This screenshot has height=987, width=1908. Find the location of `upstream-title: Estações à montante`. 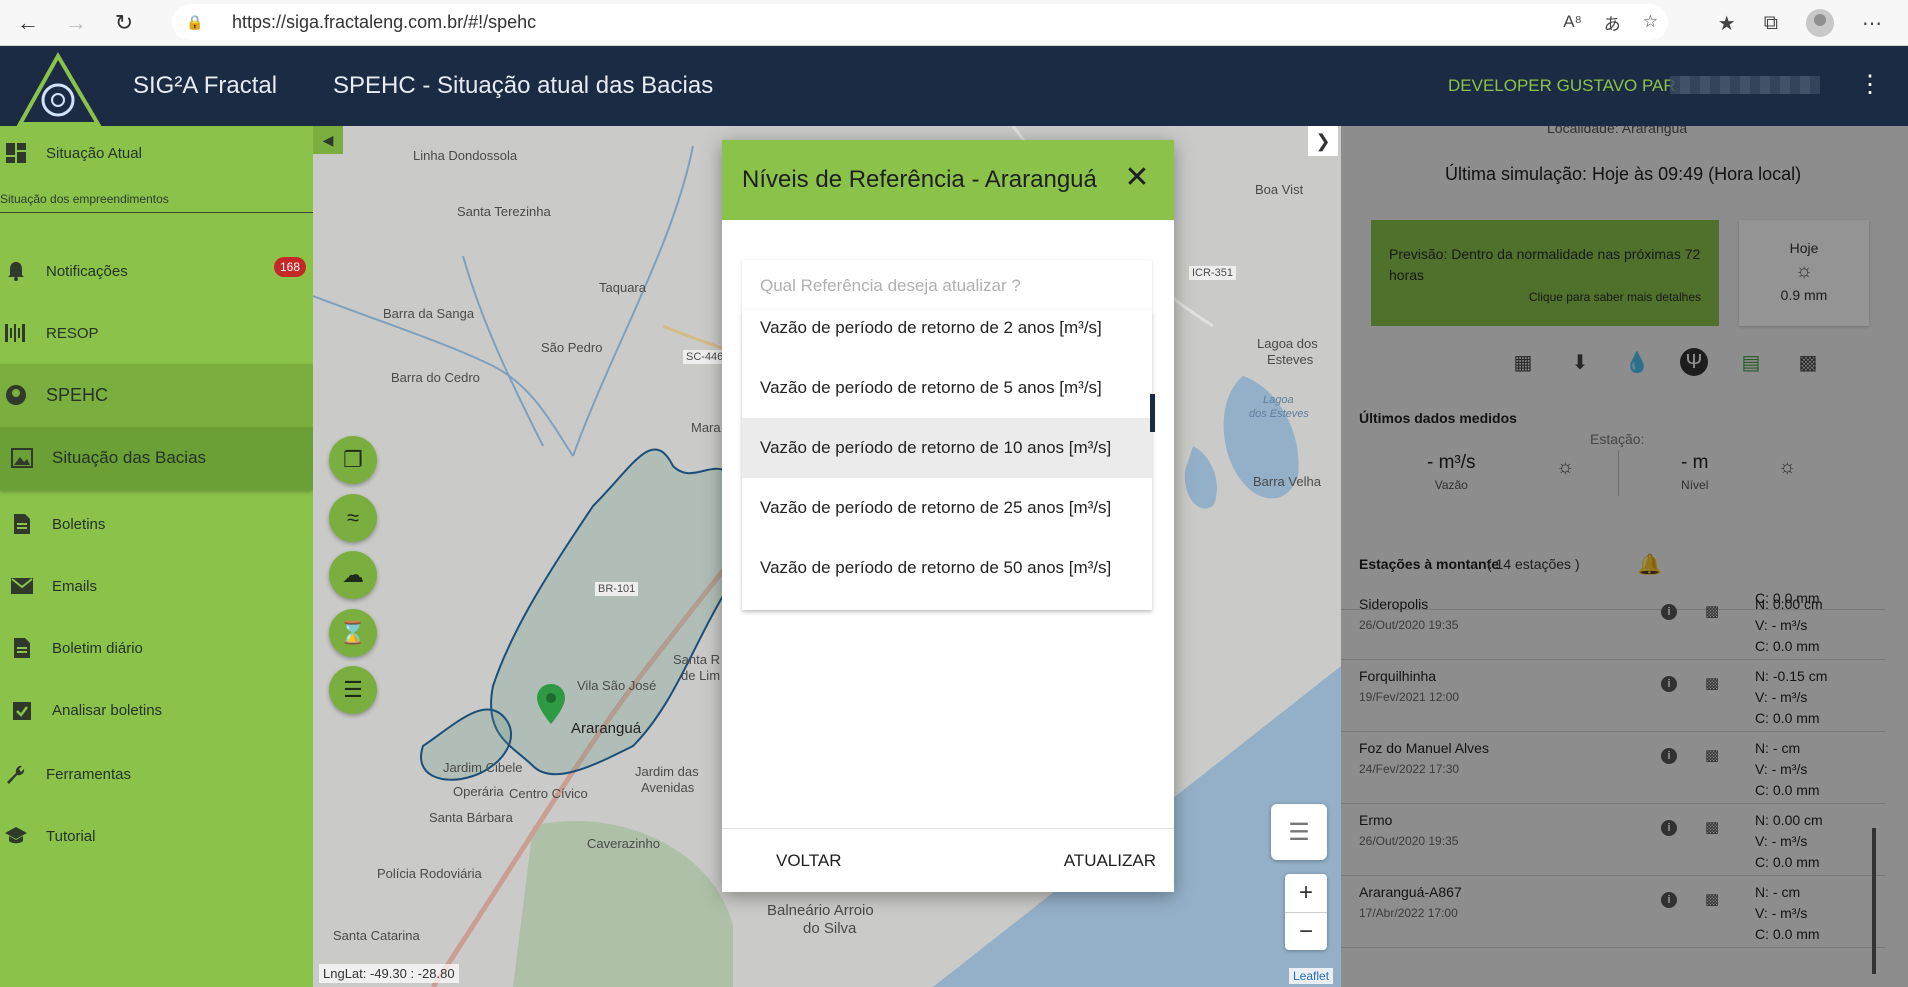

upstream-title: Estações à montante is located at coordinates (1429, 564).